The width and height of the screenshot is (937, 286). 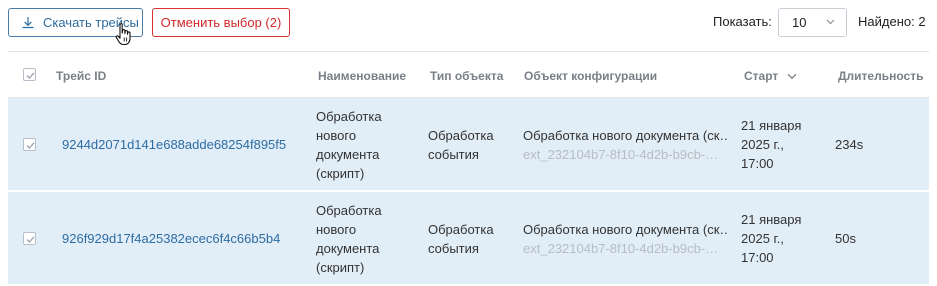 I want to click on trace-id-link: 9244d2071d141e688adde68254f895f5, so click(x=174, y=144).